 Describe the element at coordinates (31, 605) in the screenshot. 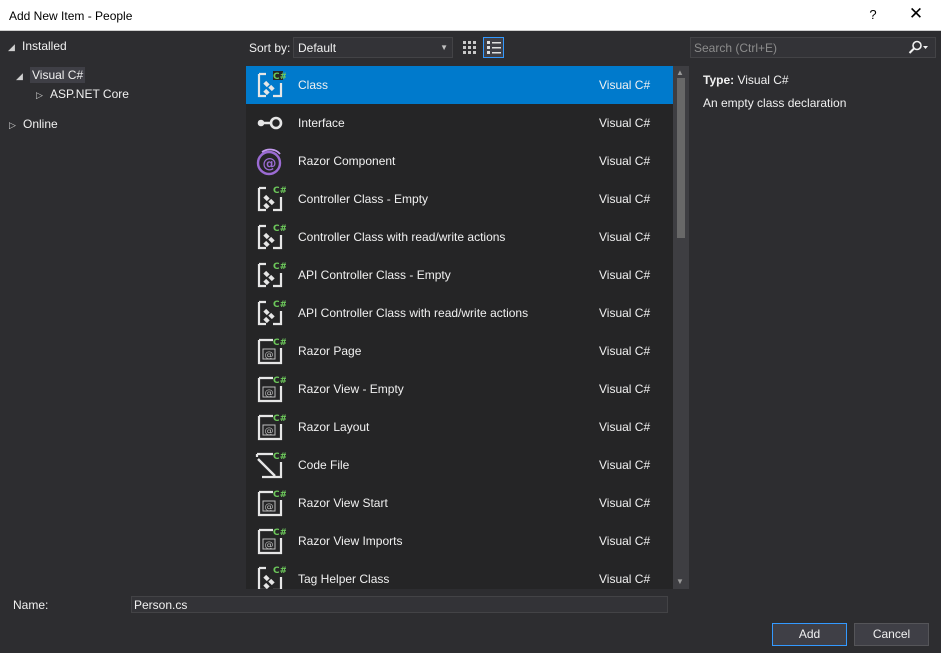

I see `name-label: Name:` at that location.